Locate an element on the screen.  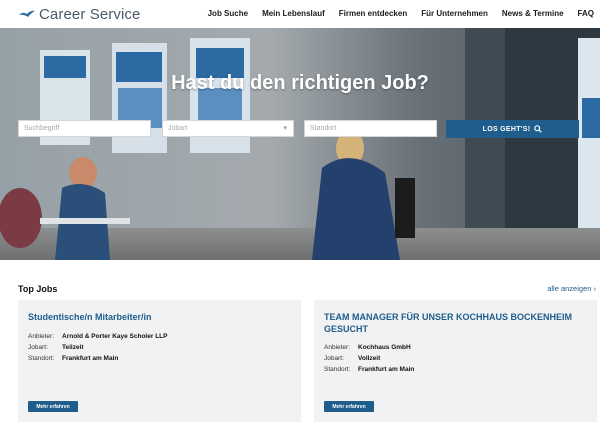
anbieter-value: Kochhaus GmbH is located at coordinates (384, 347).